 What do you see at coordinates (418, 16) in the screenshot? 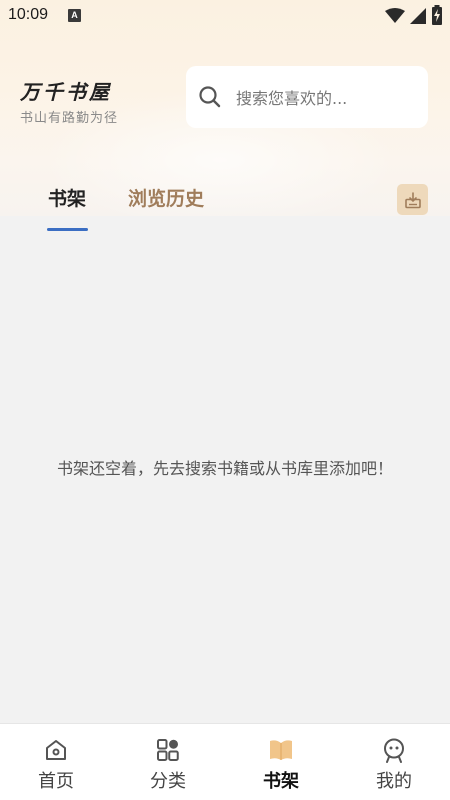
I see `signal-icon` at bounding box center [418, 16].